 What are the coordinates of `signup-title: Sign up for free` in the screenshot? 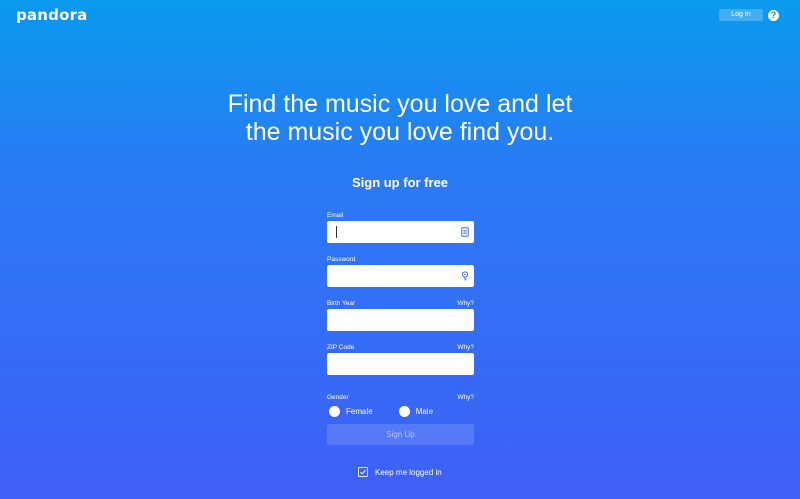 It's located at (400, 182).